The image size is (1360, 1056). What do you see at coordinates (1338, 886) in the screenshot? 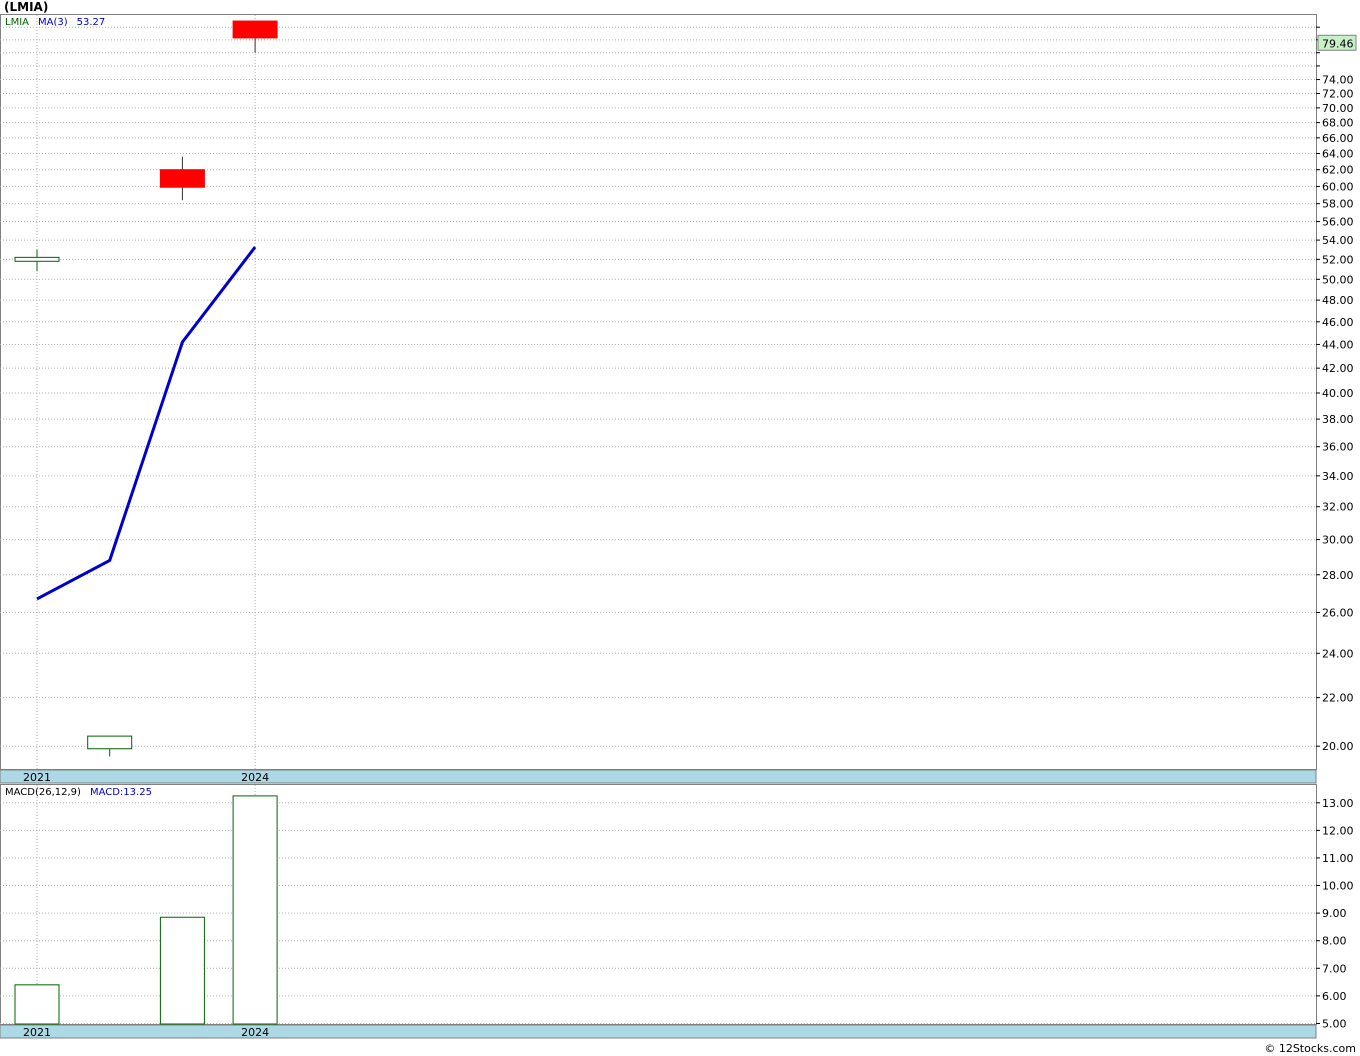
I see `macd-y-tick-label: 10.00` at bounding box center [1338, 886].